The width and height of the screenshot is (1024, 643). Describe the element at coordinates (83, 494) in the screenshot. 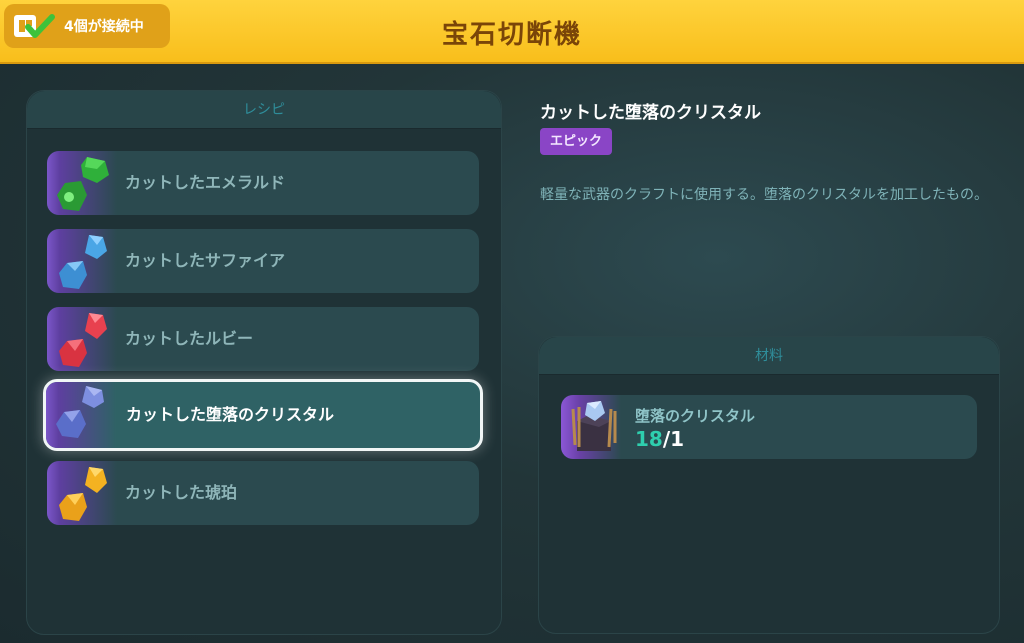

I see `amber-gem-icon` at that location.